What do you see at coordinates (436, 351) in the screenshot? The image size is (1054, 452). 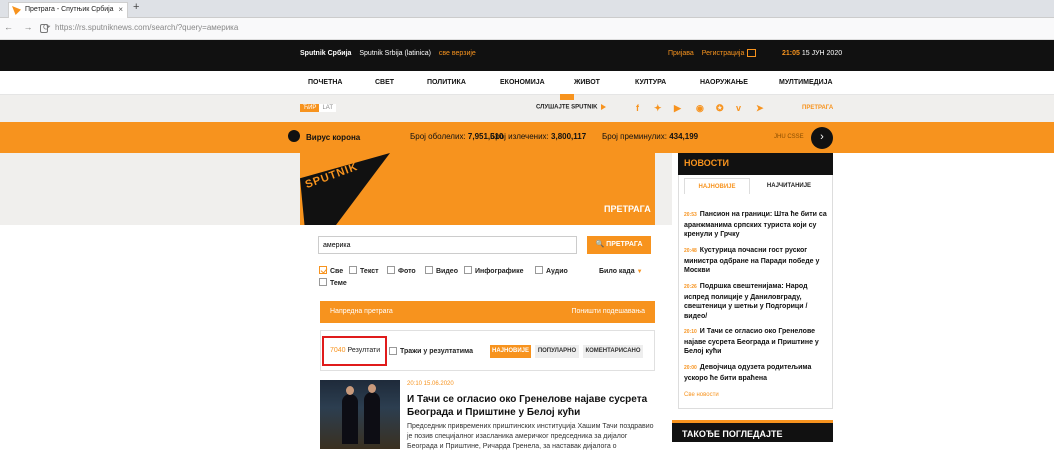 I see `within-label: Тражи у резултатима` at bounding box center [436, 351].